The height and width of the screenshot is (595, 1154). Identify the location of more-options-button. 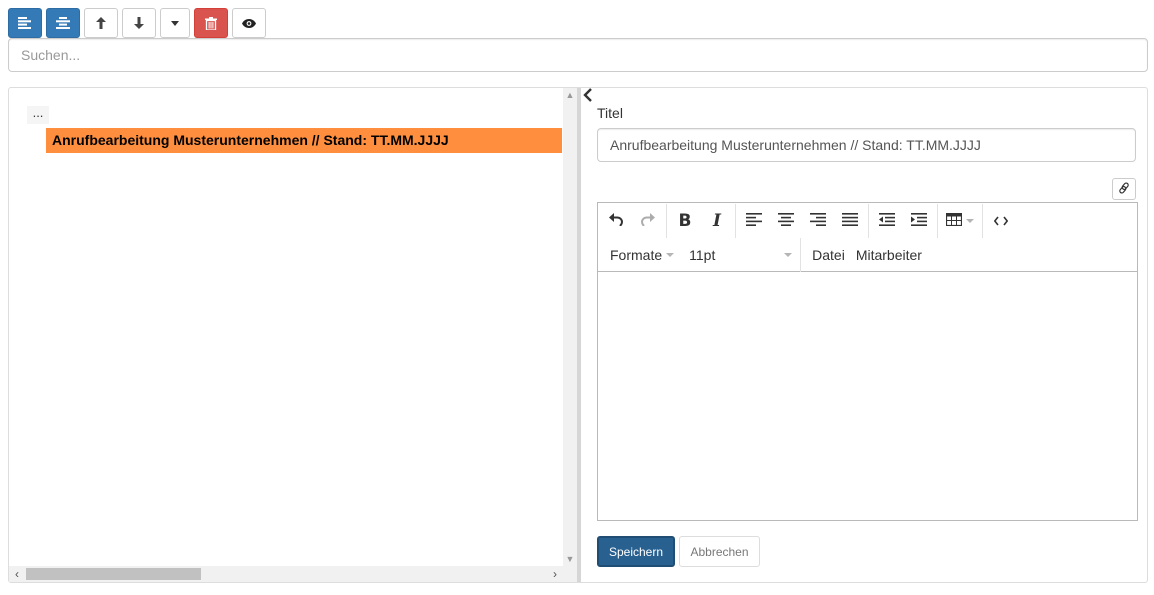
(175, 23).